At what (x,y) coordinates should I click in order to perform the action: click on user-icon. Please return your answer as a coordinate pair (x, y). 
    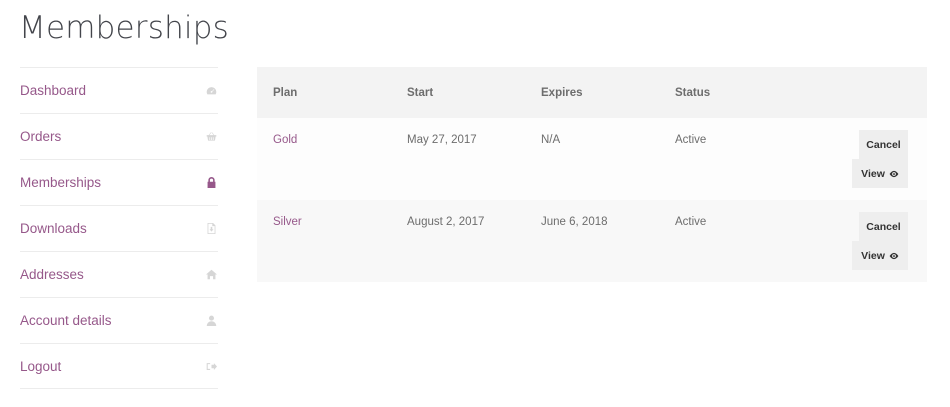
    Looking at the image, I should click on (211, 321).